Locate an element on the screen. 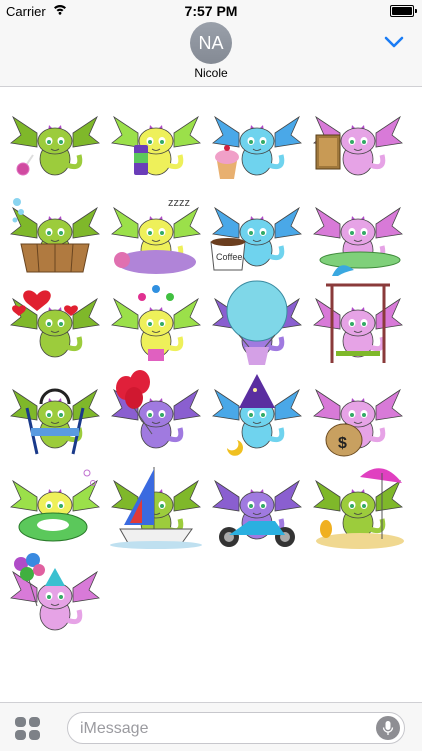  pink-dragon-book-sticker is located at coordinates (358, 145).